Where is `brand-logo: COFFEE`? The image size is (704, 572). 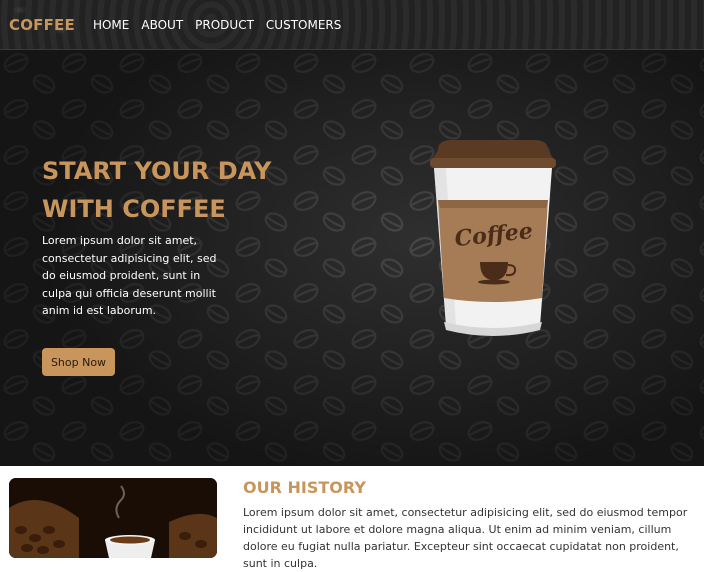
brand-logo: COFFEE is located at coordinates (42, 25).